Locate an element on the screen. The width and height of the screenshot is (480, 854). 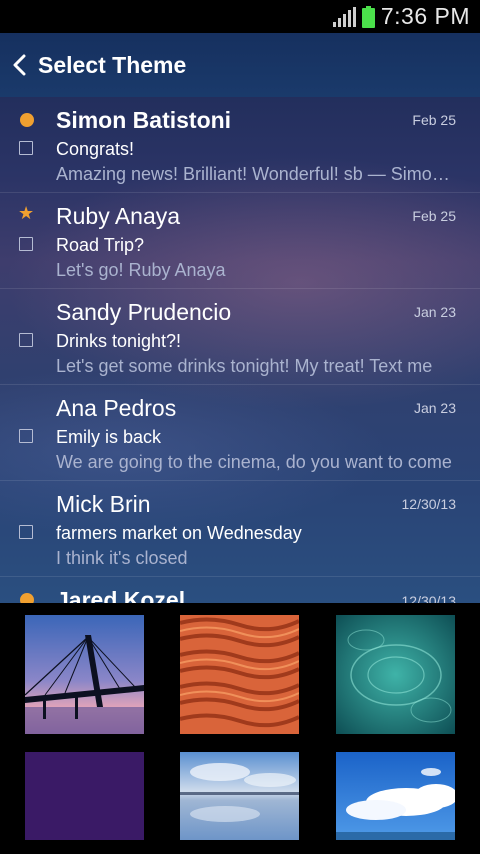
sender-name: Mick Brin is located at coordinates (103, 504).